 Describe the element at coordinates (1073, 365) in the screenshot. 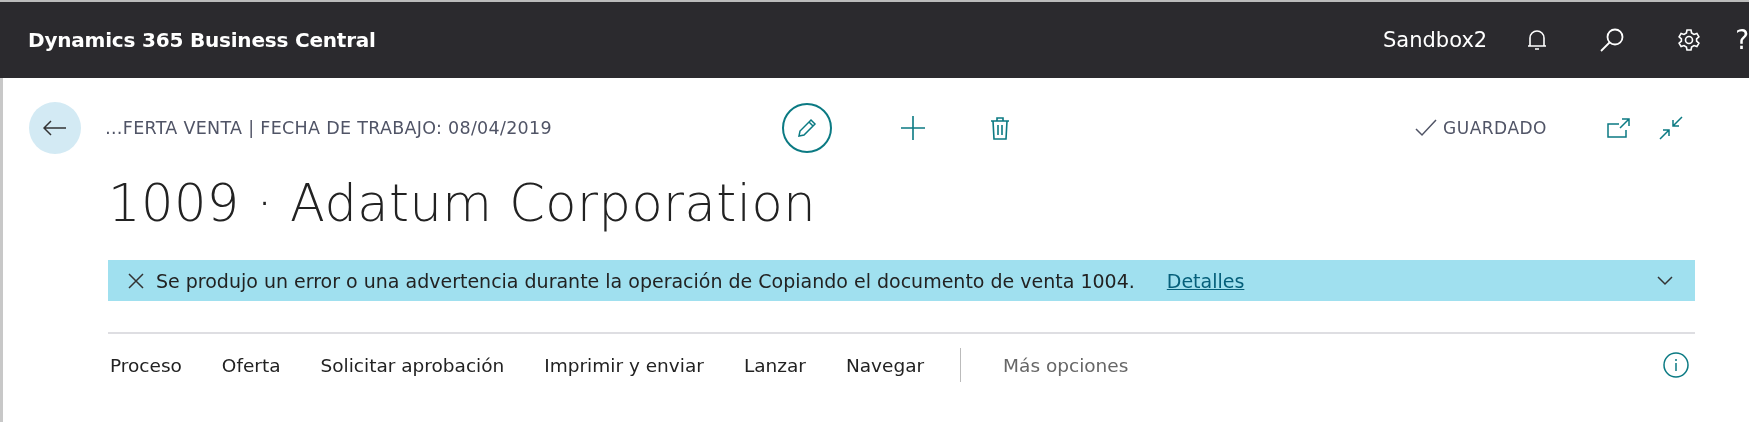

I see `more-options-button: Más opciones` at that location.